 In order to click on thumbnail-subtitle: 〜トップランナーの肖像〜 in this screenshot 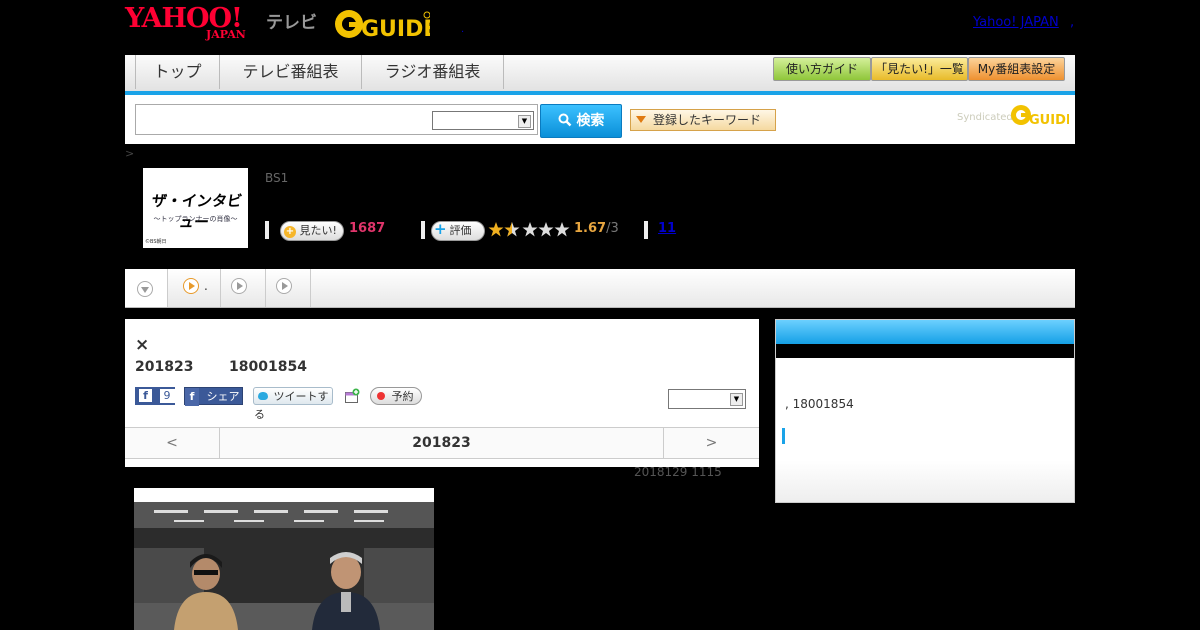, I will do `click(195, 219)`.